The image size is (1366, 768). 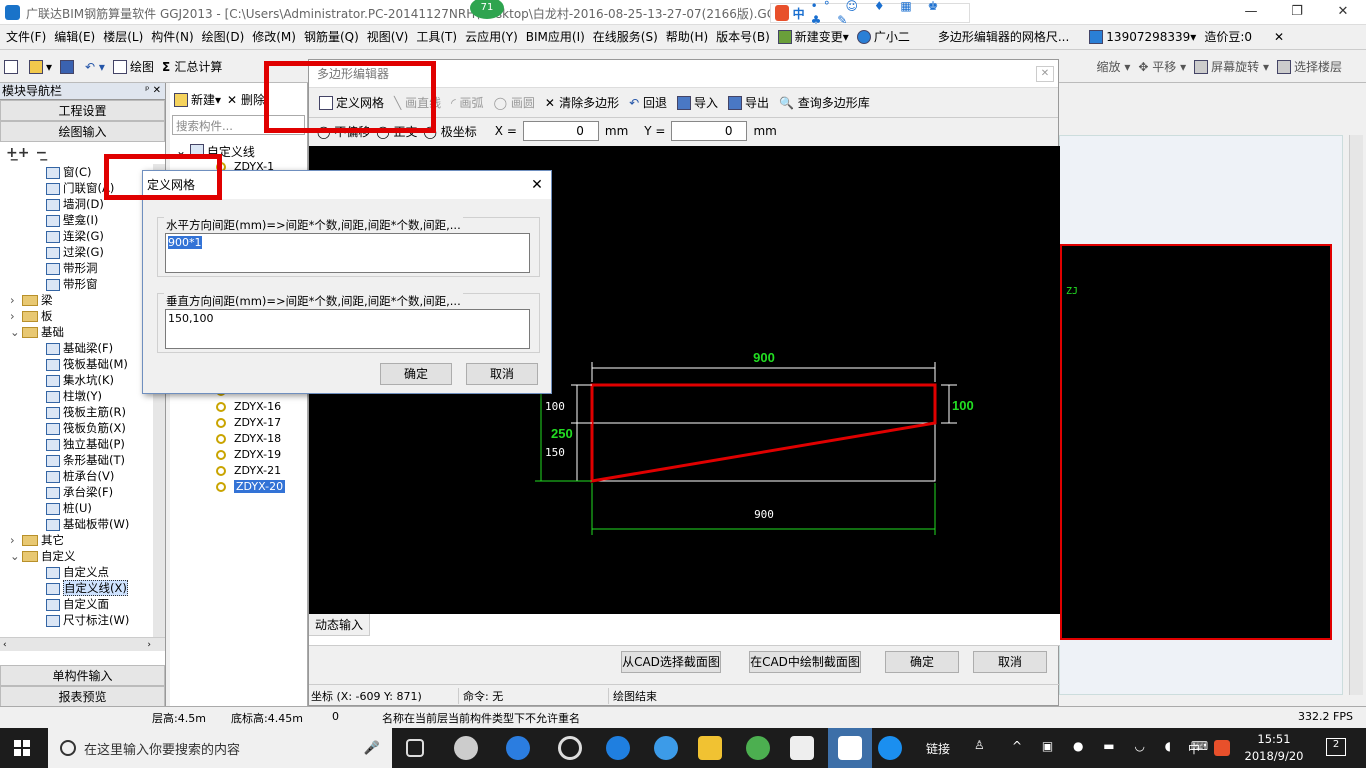 I want to click on clear-polygon-button: ✕ 清除多边形, so click(x=582, y=102).